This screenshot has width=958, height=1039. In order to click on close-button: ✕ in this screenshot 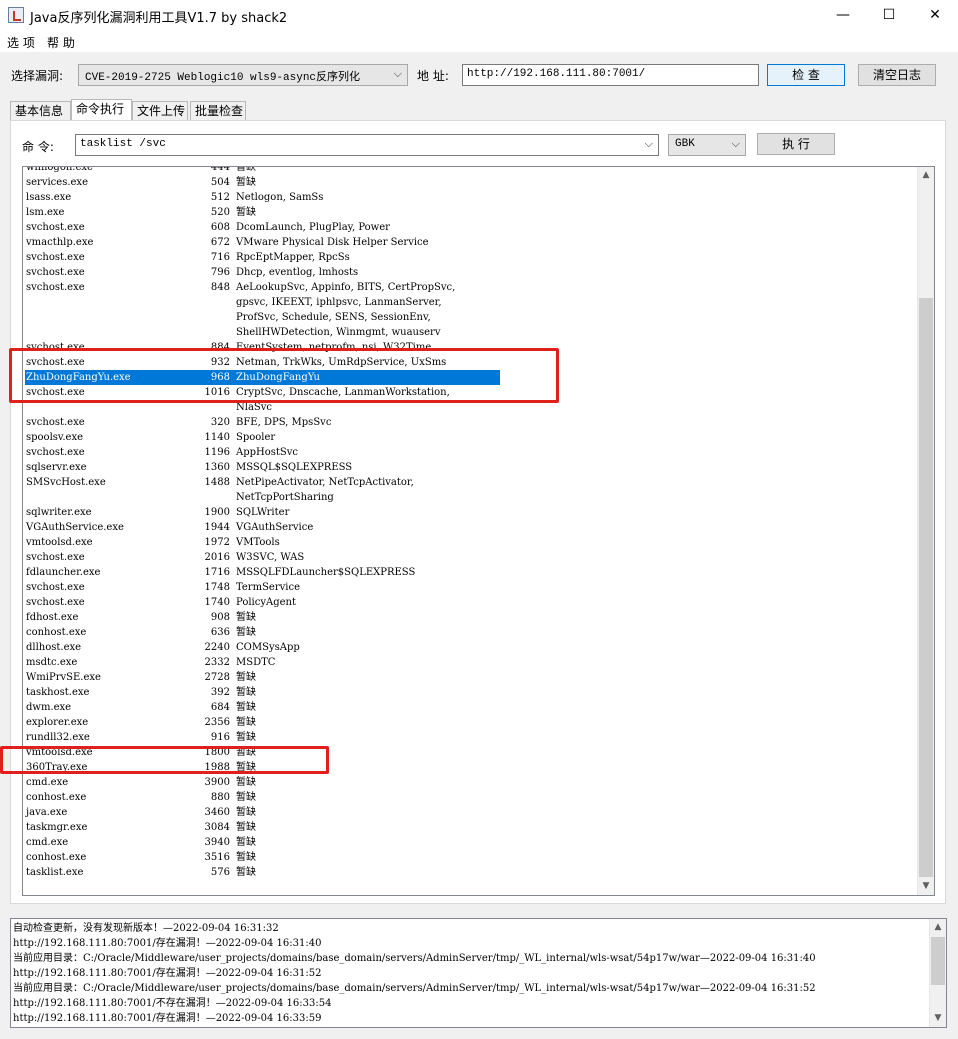, I will do `click(935, 15)`.